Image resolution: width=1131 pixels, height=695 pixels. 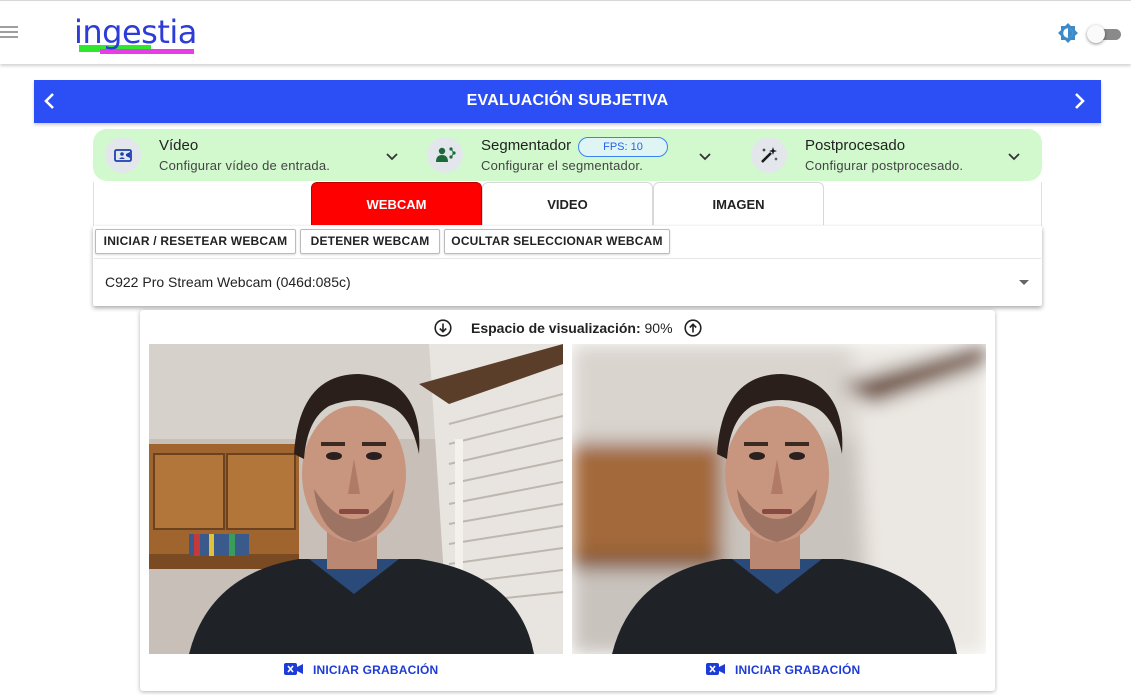 What do you see at coordinates (798, 670) in the screenshot?
I see `start-recording-label-right: INICIAR GRABACIÓN` at bounding box center [798, 670].